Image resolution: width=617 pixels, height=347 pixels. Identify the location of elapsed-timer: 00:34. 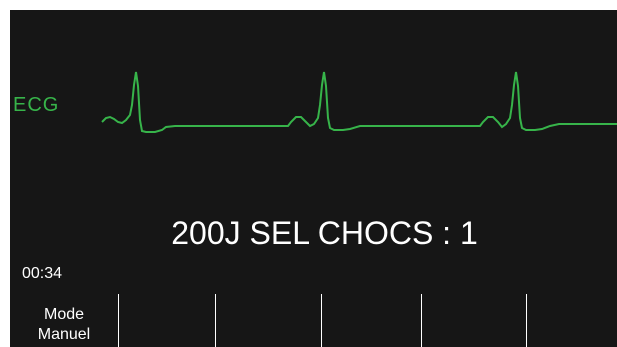
(42, 273).